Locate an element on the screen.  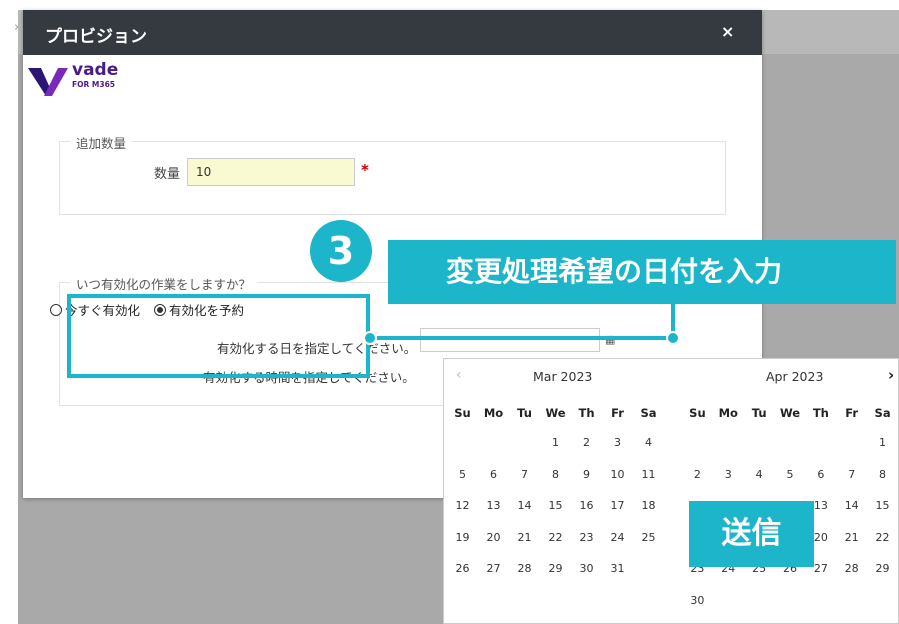
calendar-week-row: 1 is located at coordinates (790, 443).